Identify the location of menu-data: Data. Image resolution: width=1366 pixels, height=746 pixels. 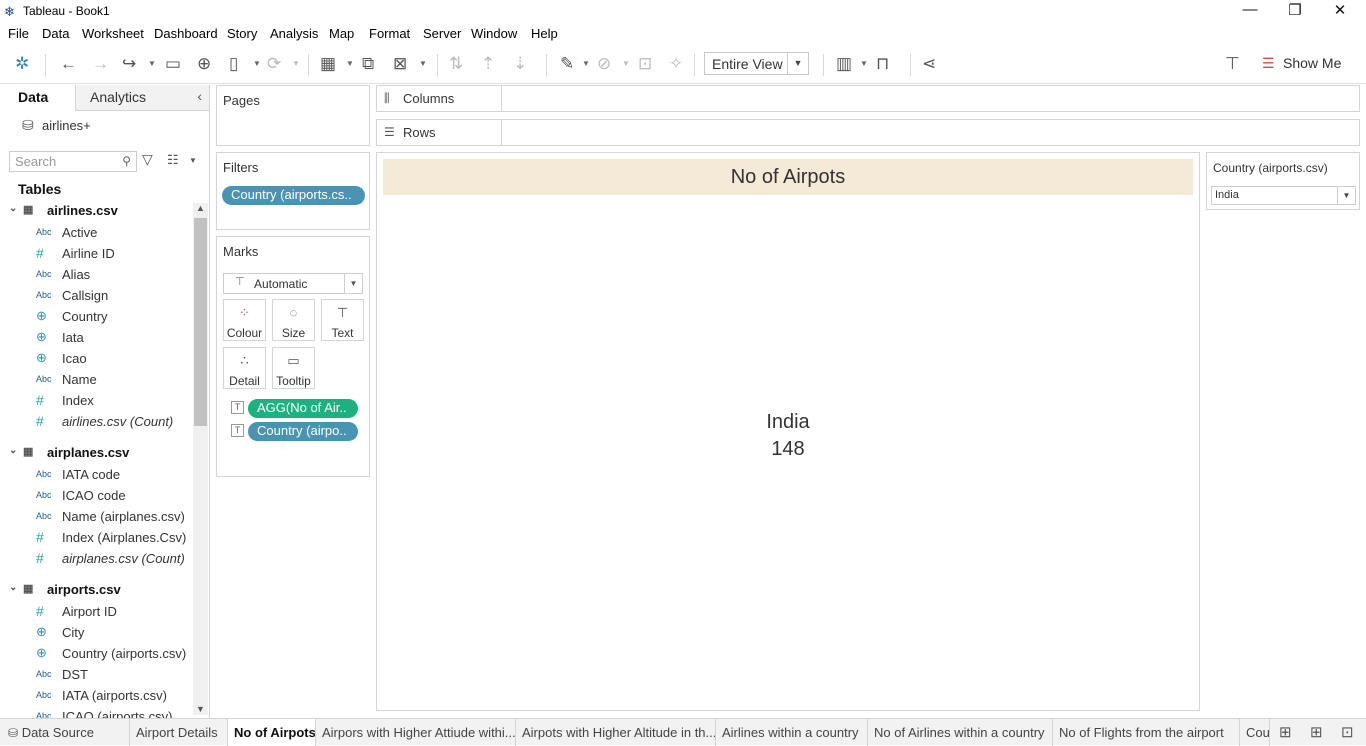
(55, 33).